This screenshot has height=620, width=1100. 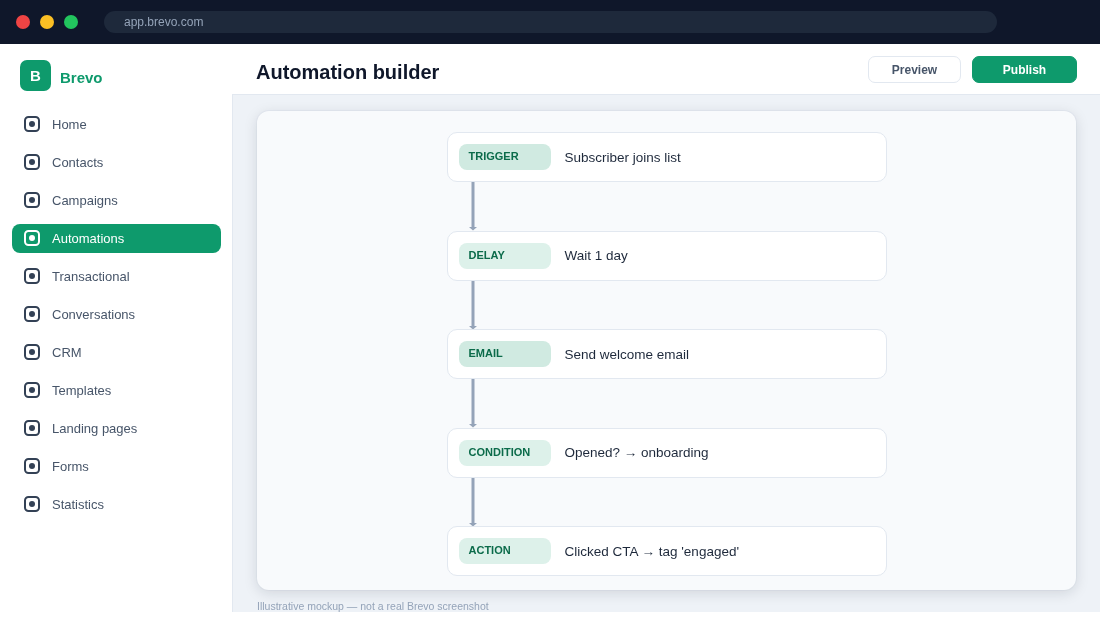 What do you see at coordinates (504, 354) in the screenshot?
I see `step-tag: EMAIL` at bounding box center [504, 354].